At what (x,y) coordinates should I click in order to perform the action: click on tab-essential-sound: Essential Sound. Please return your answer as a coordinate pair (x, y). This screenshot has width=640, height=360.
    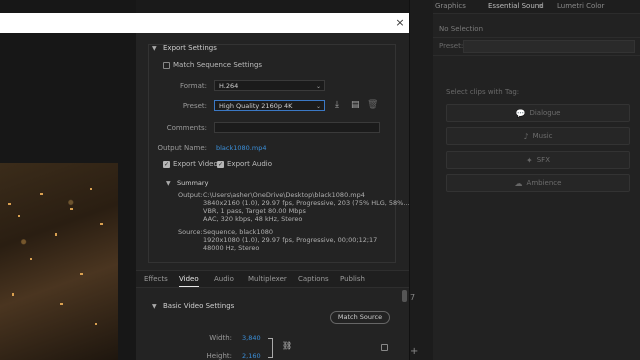
    Looking at the image, I should click on (516, 6).